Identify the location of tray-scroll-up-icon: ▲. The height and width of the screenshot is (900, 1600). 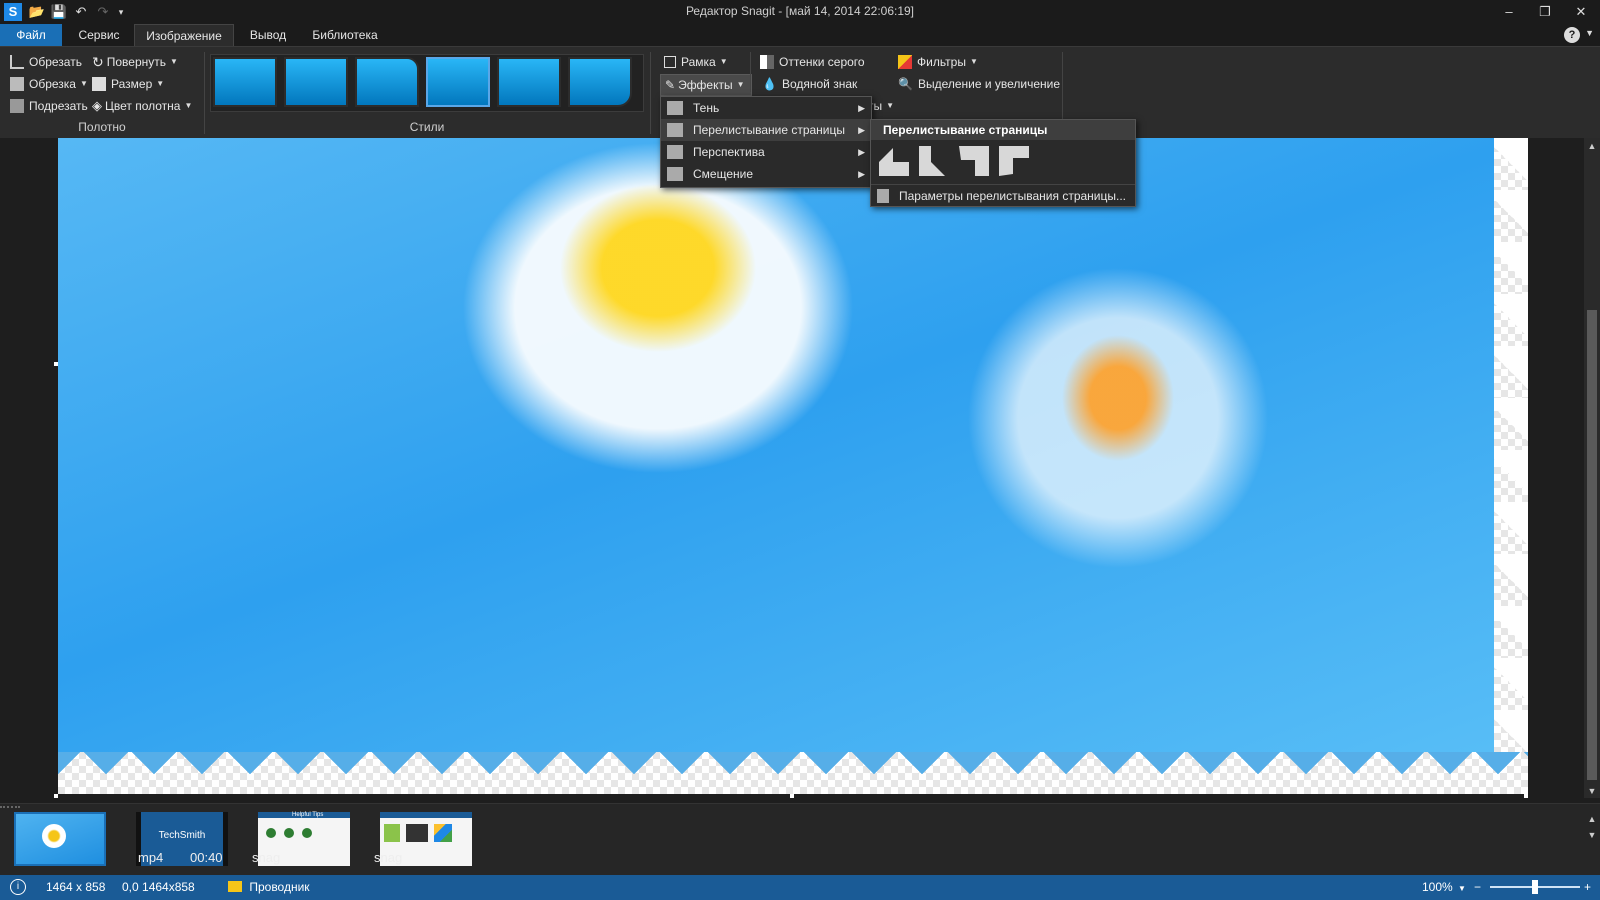
(1592, 819).